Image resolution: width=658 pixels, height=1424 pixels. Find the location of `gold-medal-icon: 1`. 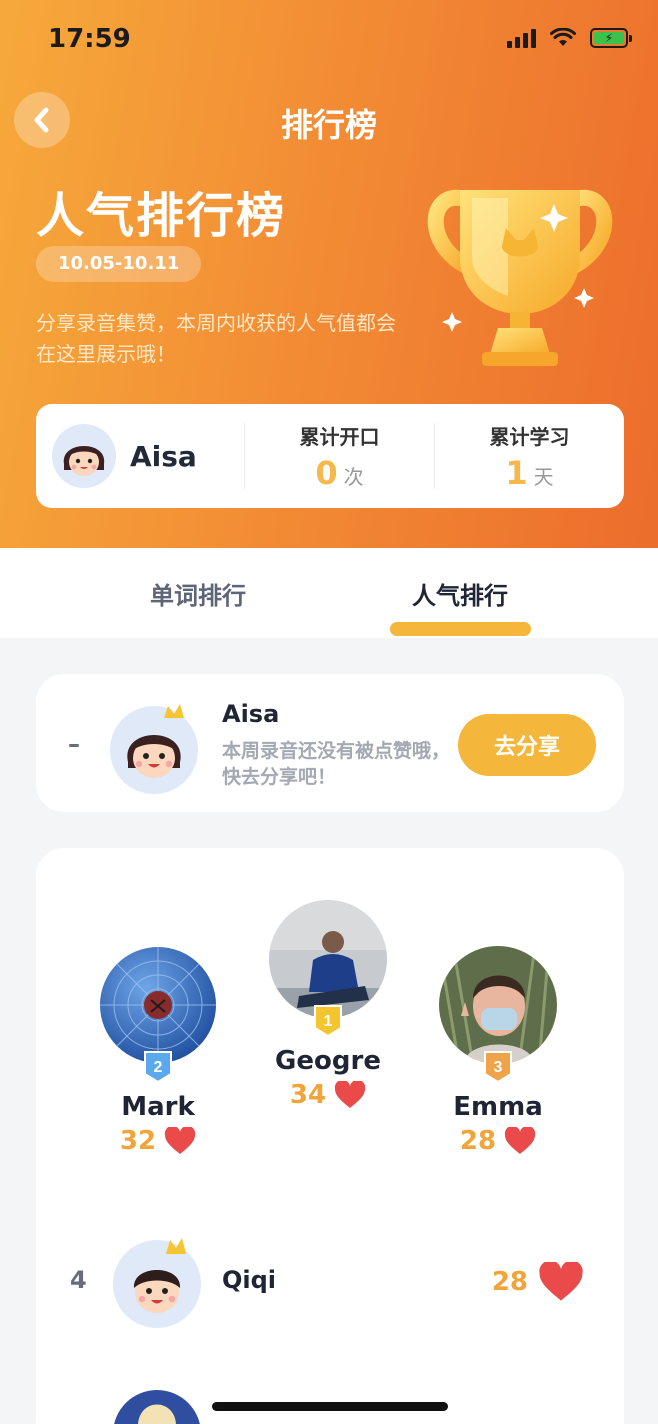

gold-medal-icon: 1 is located at coordinates (328, 1021).